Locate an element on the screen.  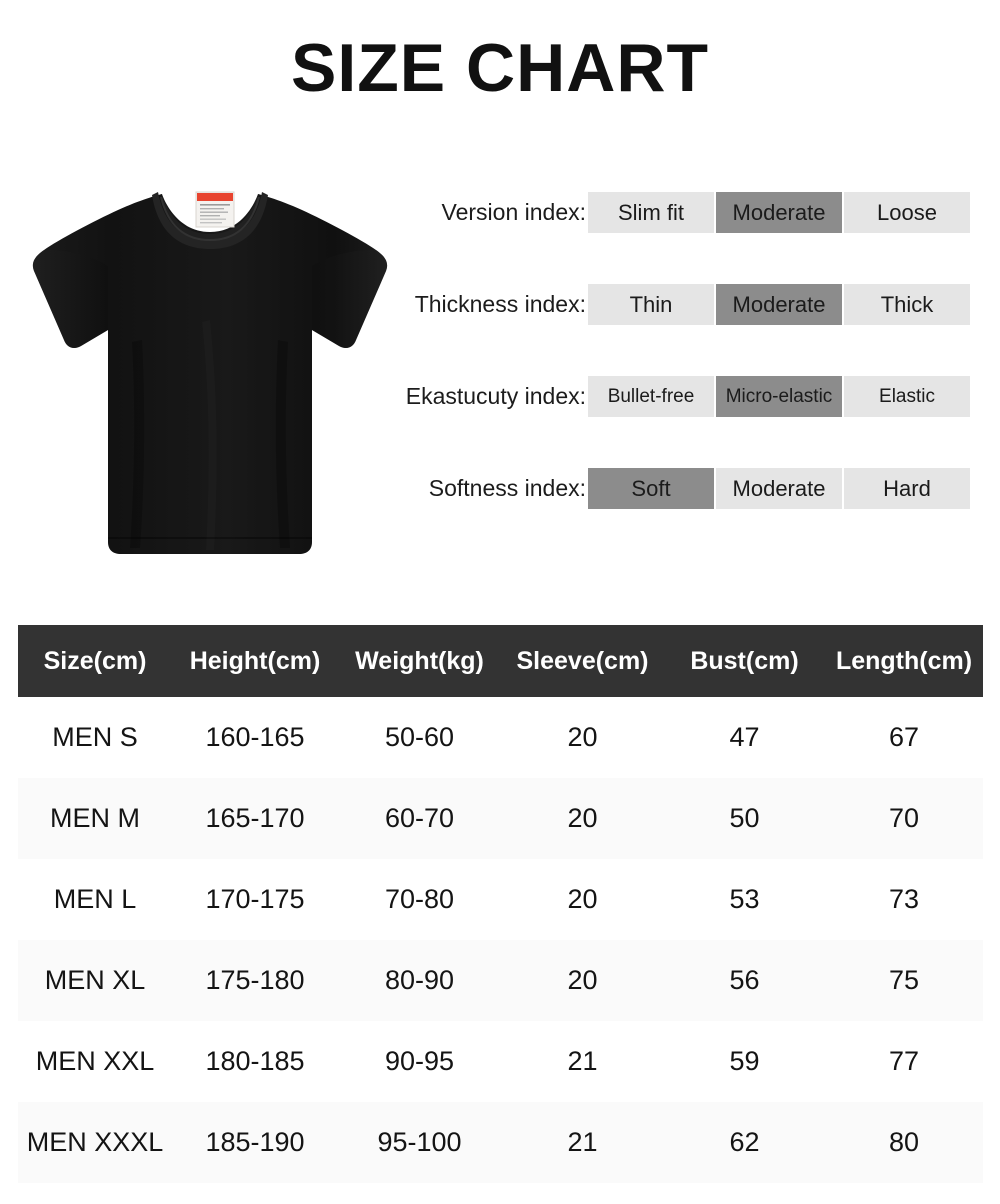
cell-size: MEN XXXL is located at coordinates (95, 1142).